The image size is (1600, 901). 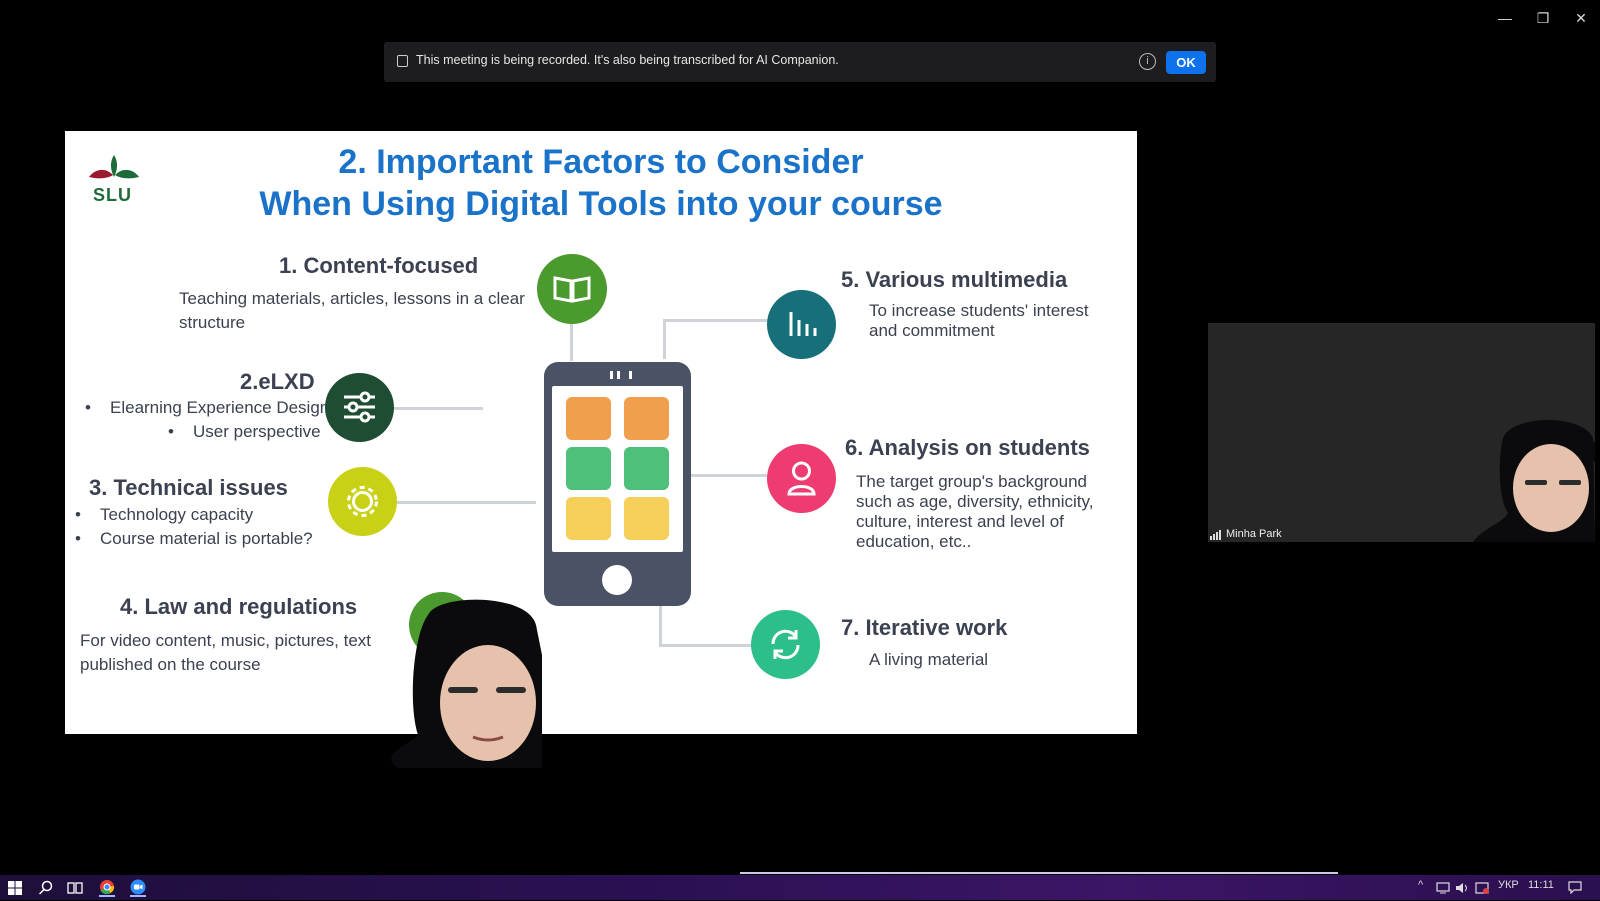 I want to click on sliders-icon, so click(x=359, y=407).